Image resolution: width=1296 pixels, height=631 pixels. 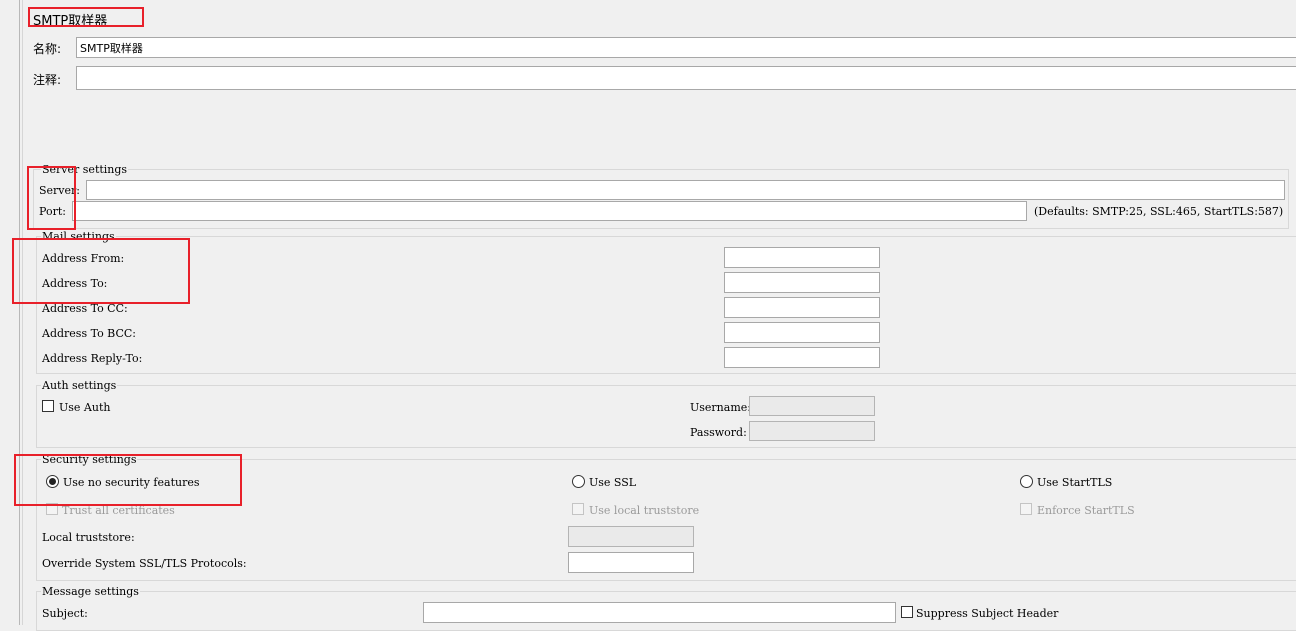 What do you see at coordinates (802, 282) in the screenshot?
I see `address-to-input` at bounding box center [802, 282].